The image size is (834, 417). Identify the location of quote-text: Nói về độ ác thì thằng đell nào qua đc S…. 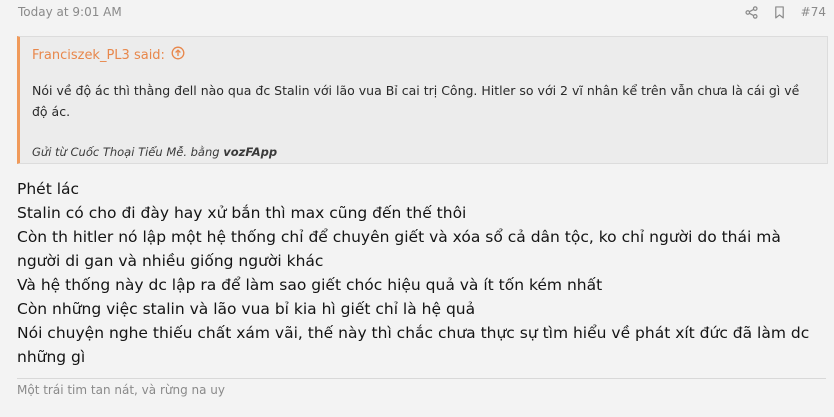
(416, 101).